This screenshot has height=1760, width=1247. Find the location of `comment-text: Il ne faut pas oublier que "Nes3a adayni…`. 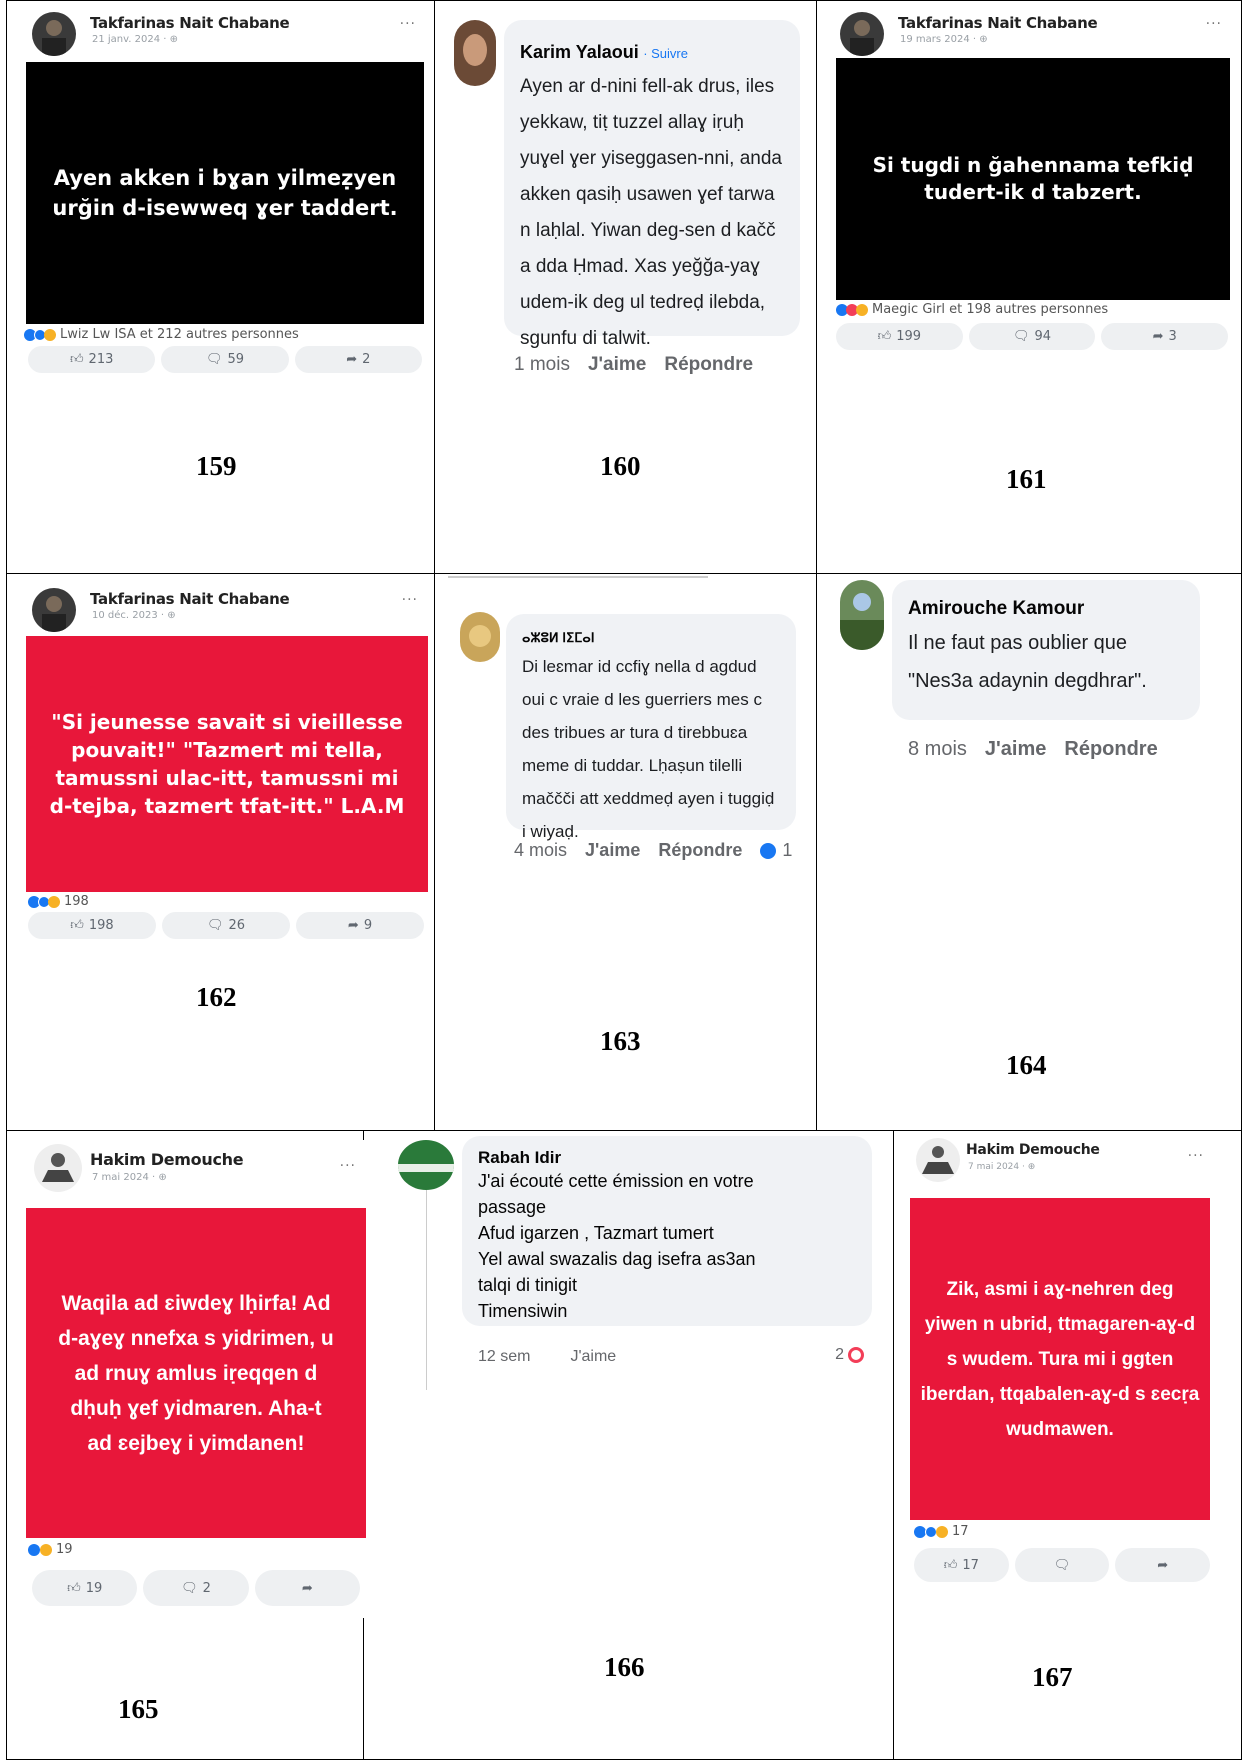

comment-text: Il ne faut pas oublier que "Nes3a adayni… is located at coordinates (1027, 662).